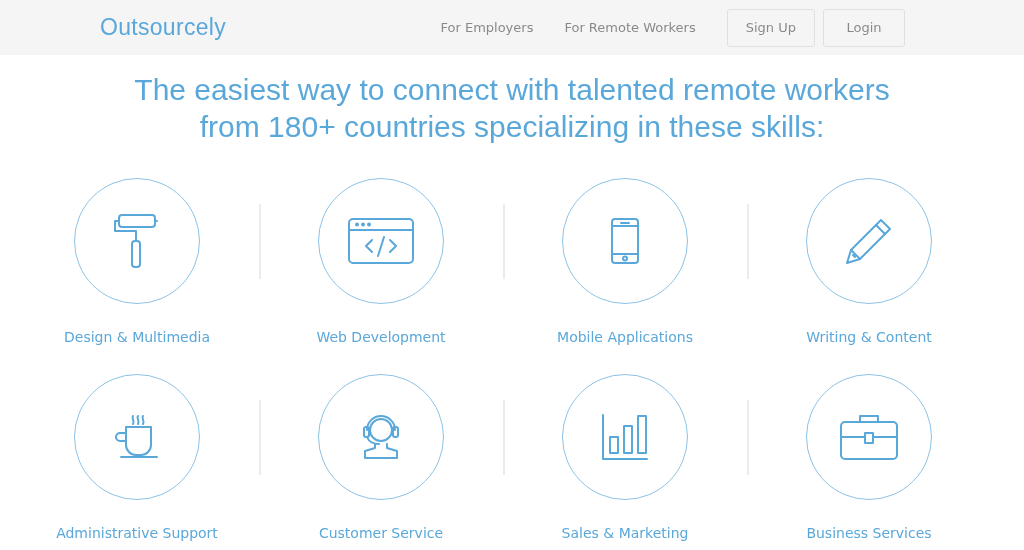 This screenshot has height=550, width=1024. Describe the element at coordinates (381, 337) in the screenshot. I see `skill-label: Web Development` at that location.